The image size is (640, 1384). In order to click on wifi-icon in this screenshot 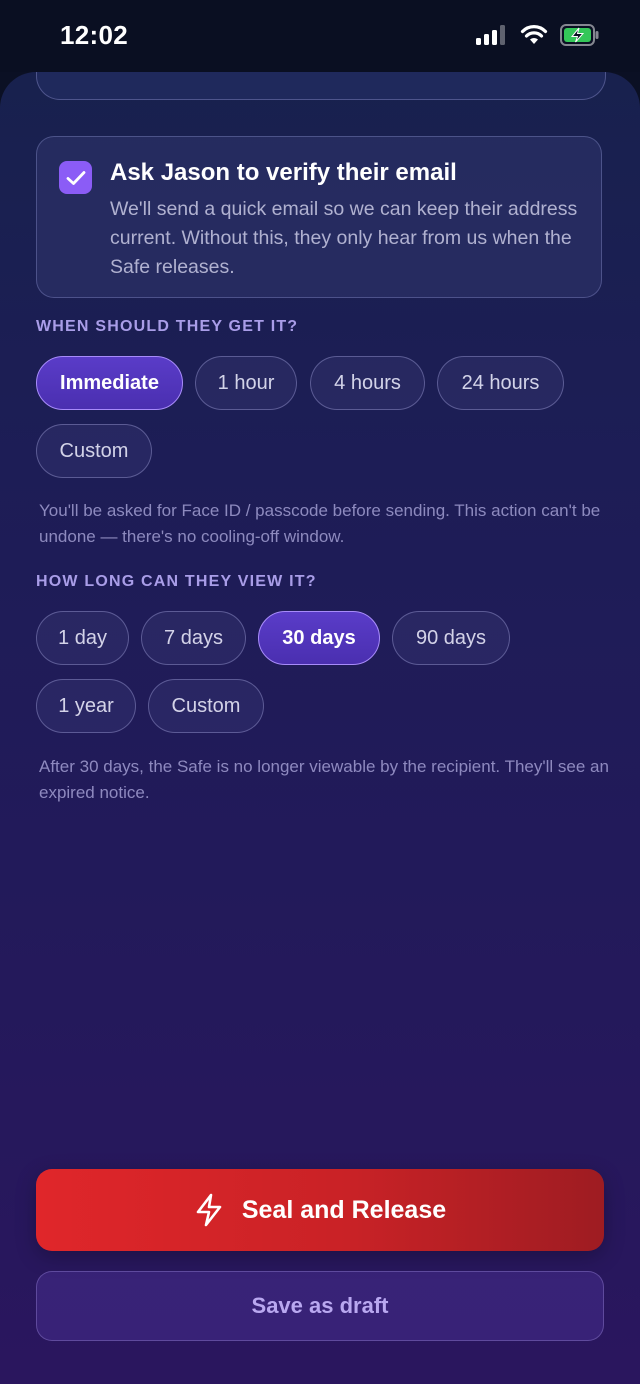, I will do `click(534, 34)`.